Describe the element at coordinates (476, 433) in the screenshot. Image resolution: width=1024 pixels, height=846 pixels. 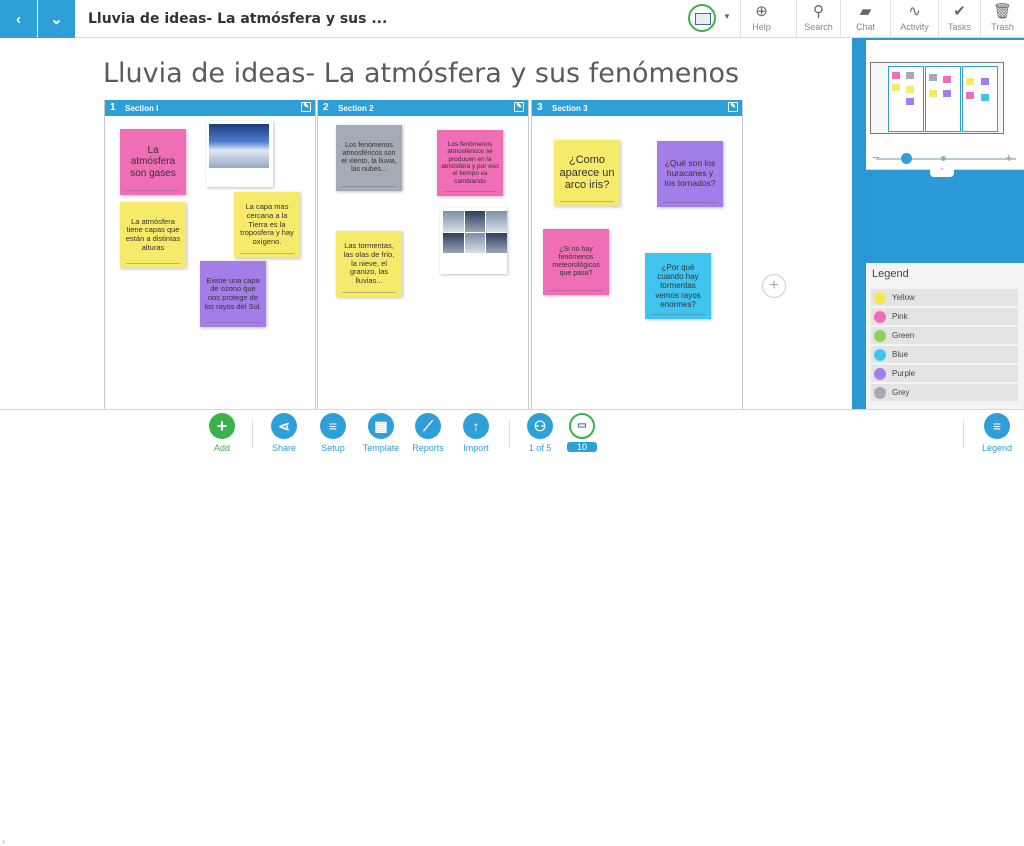
I see `import-button: ↑ Import` at that location.